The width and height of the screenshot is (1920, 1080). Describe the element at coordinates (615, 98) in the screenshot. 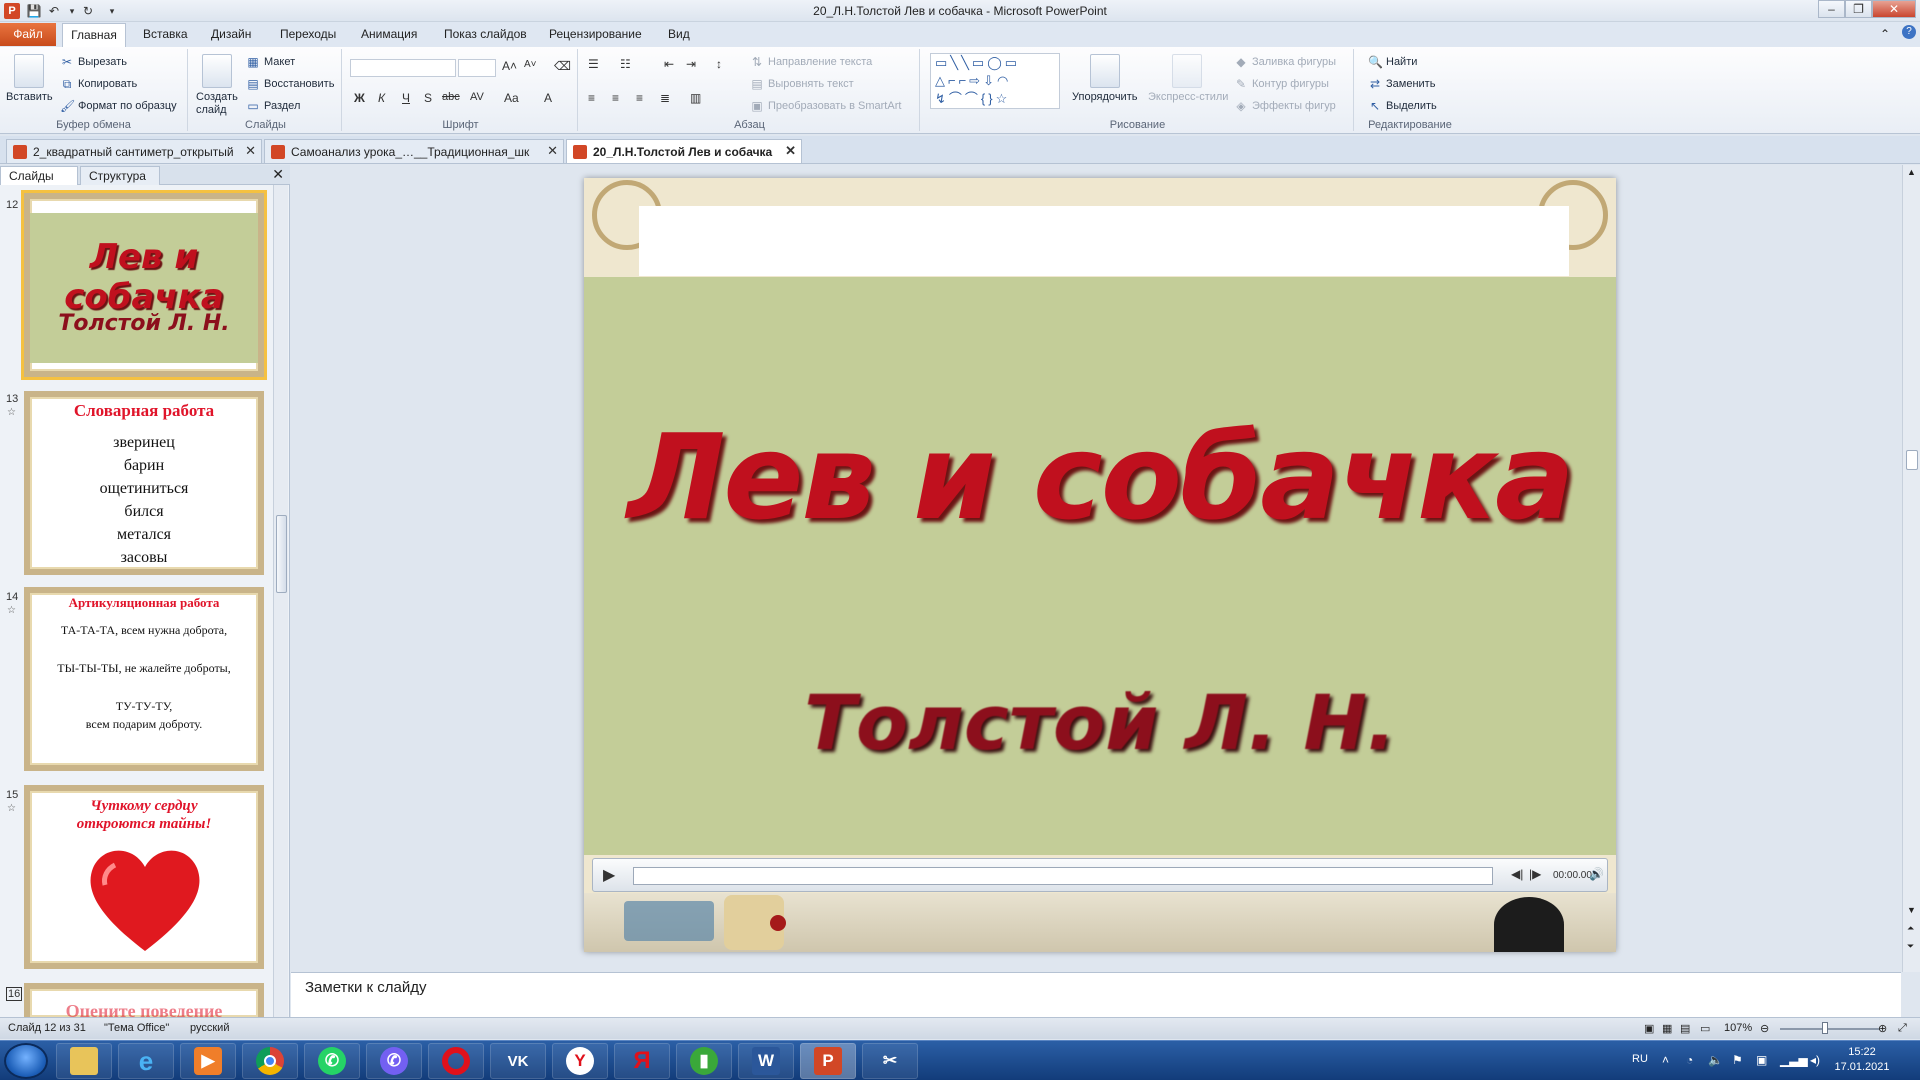

I see `align-center-icon: ≡` at that location.